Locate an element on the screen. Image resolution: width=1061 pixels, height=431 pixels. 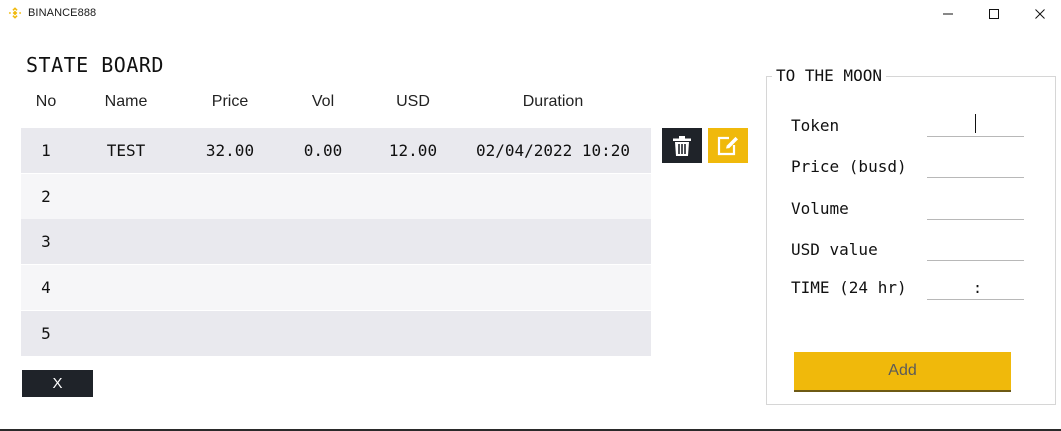
binance-logo-icon is located at coordinates (15, 13).